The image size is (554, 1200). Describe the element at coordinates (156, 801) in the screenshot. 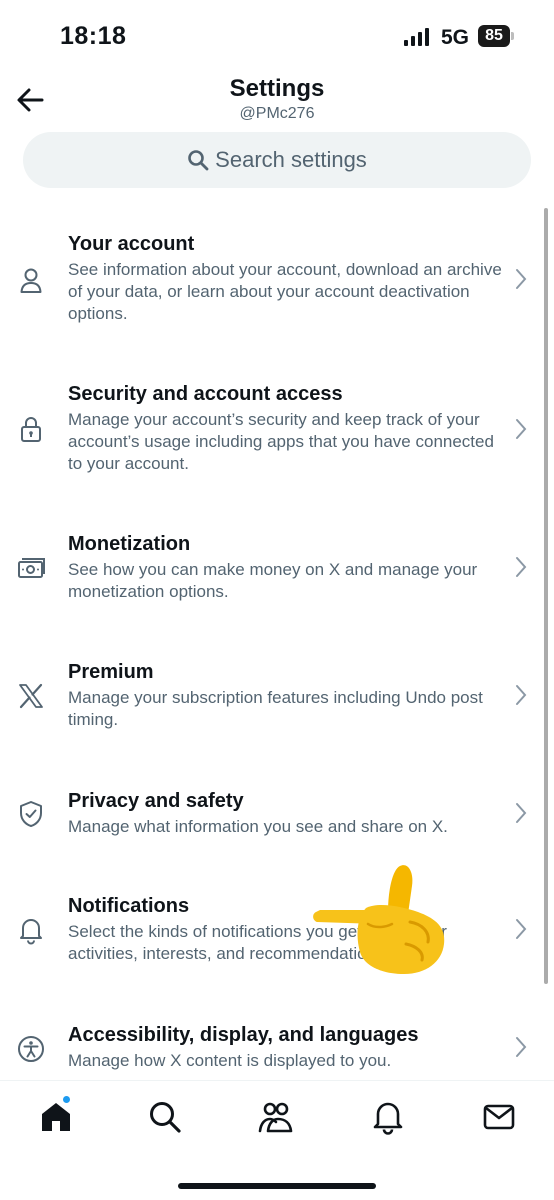

I see `setting-title: Privacy and safety` at that location.